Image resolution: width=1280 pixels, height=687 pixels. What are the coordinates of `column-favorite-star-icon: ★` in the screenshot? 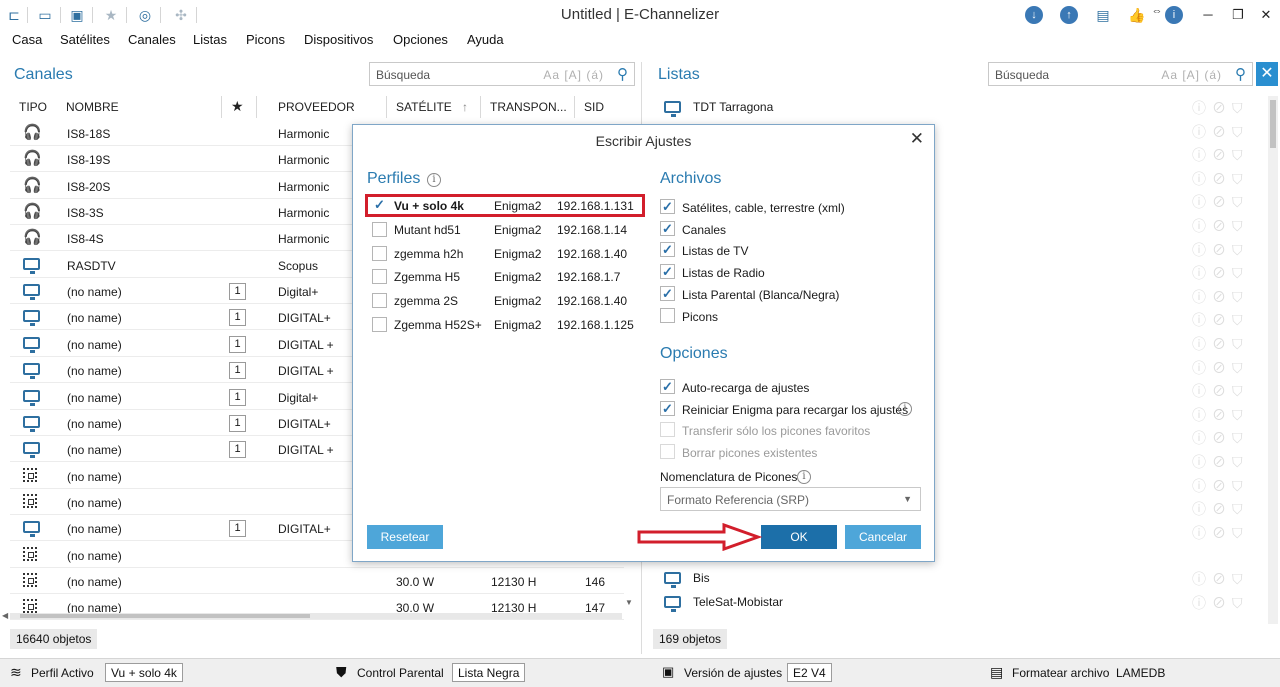 It's located at (237, 106).